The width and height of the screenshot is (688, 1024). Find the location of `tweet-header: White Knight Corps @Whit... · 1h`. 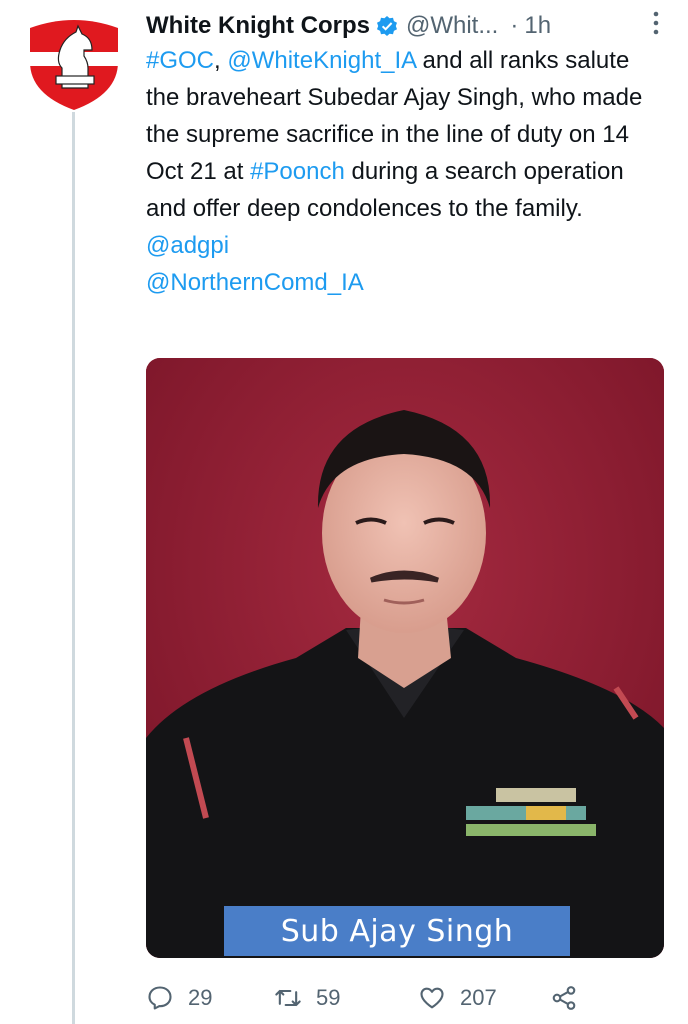

tweet-header: White Knight Corps @Whit... · 1h is located at coordinates (407, 26).